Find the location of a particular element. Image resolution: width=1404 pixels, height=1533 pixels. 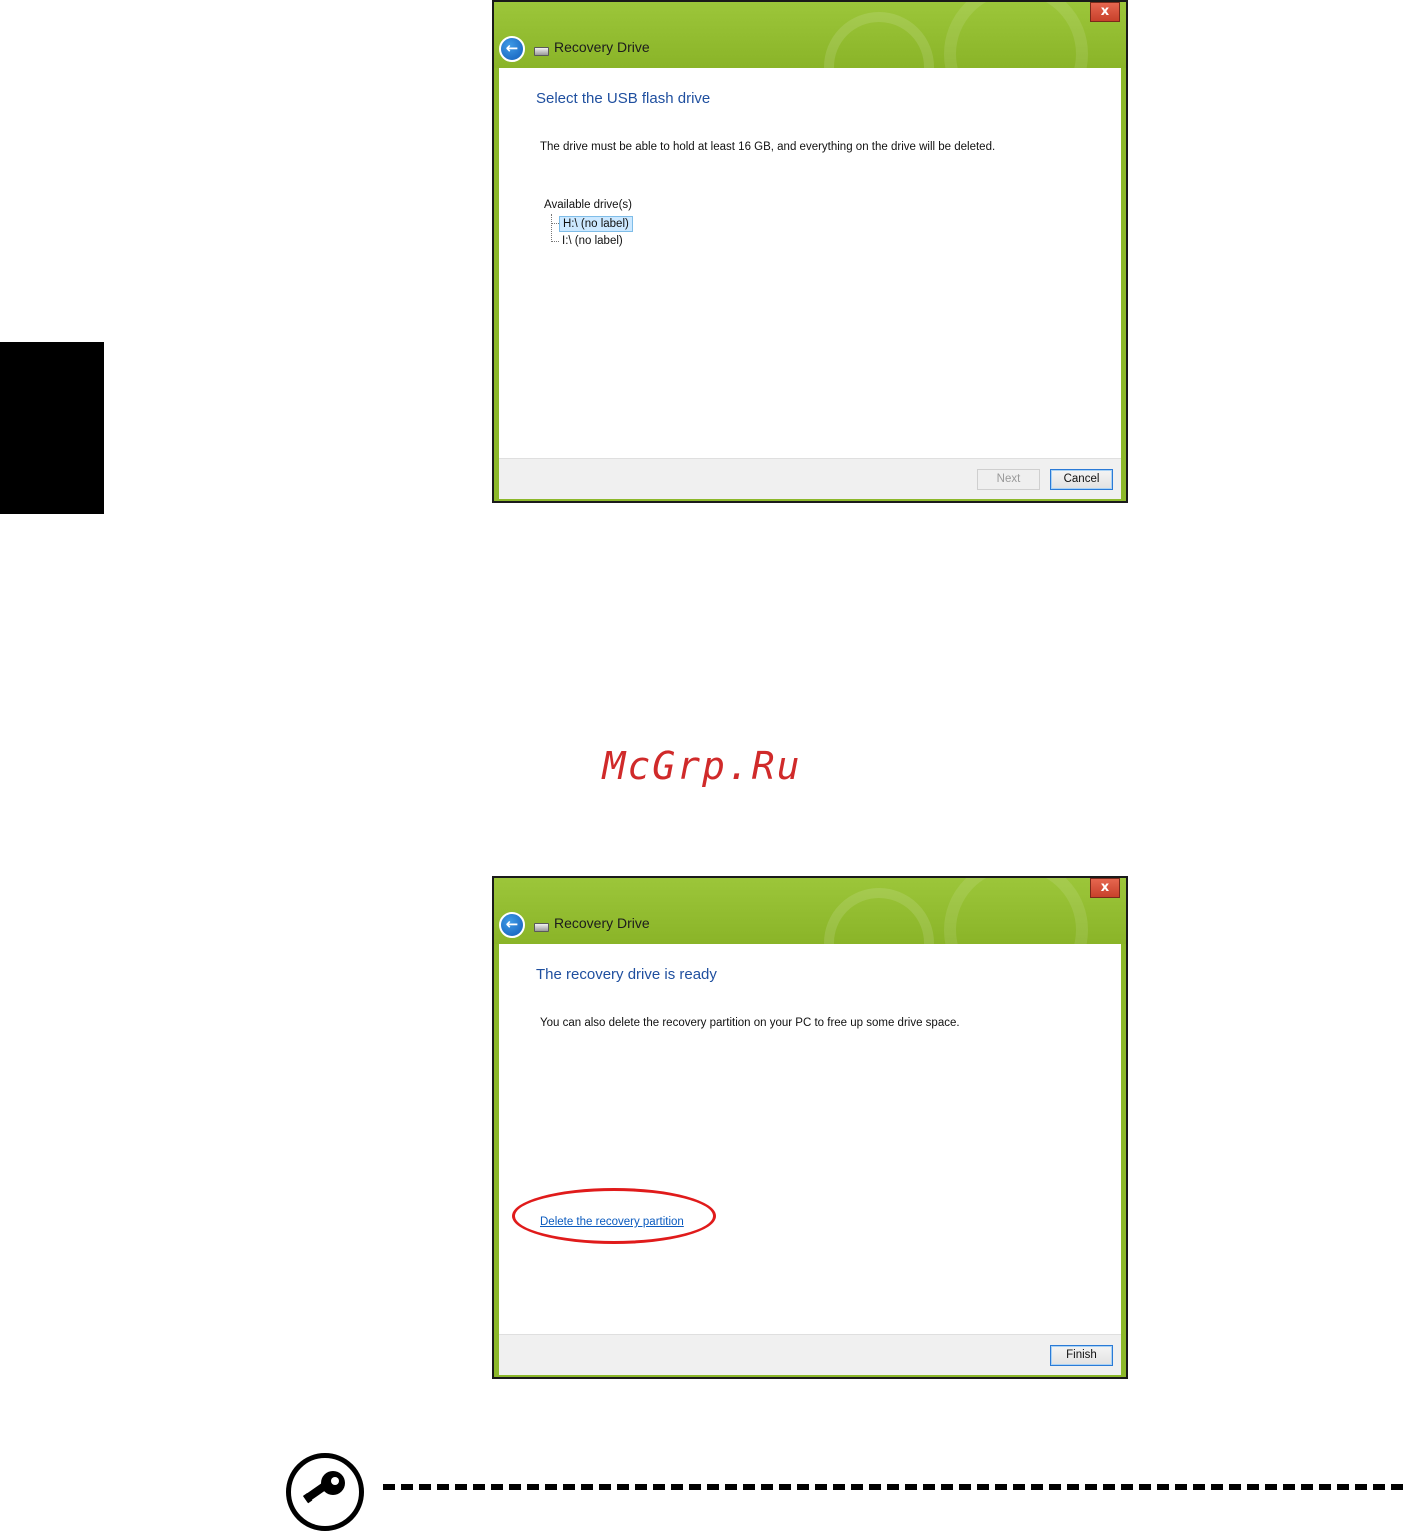

watermark: McGrp.Ru is located at coordinates (702, 766).